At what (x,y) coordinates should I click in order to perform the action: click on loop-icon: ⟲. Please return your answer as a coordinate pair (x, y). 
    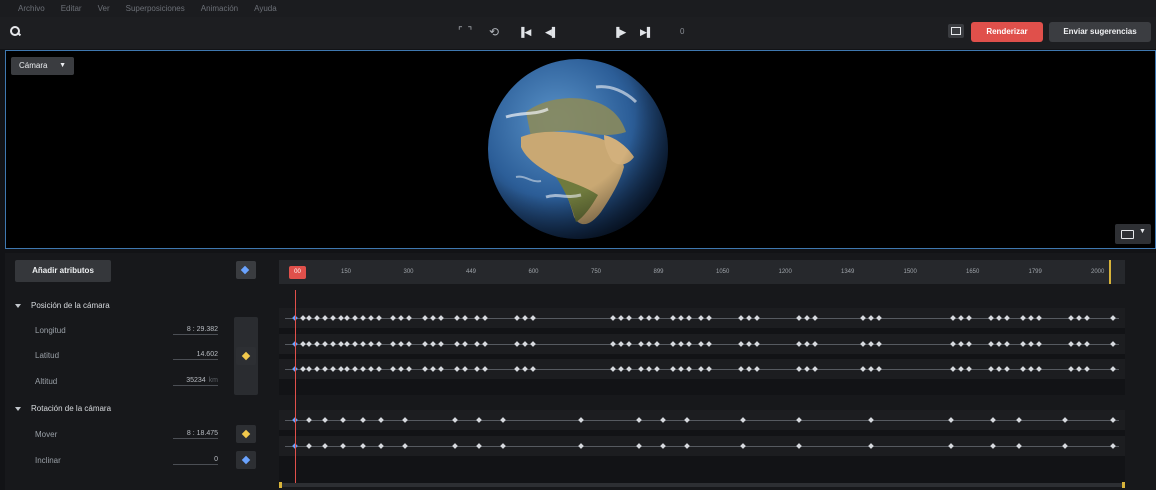
    Looking at the image, I should click on (494, 32).